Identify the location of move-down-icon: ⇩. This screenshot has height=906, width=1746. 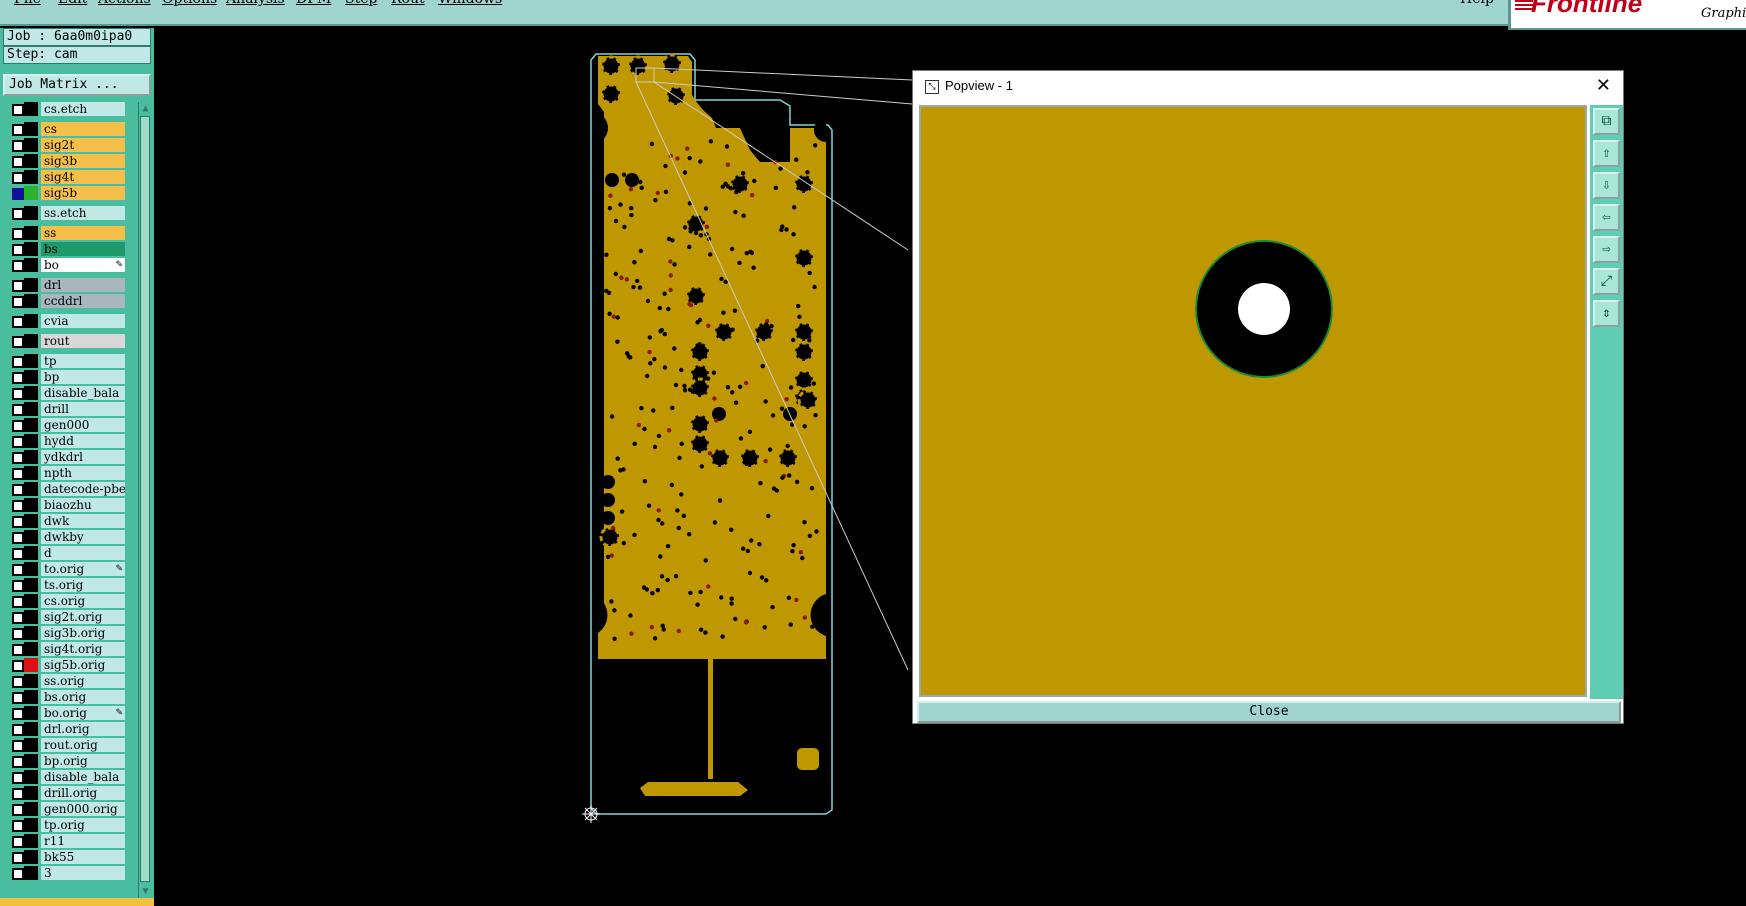
(1606, 185).